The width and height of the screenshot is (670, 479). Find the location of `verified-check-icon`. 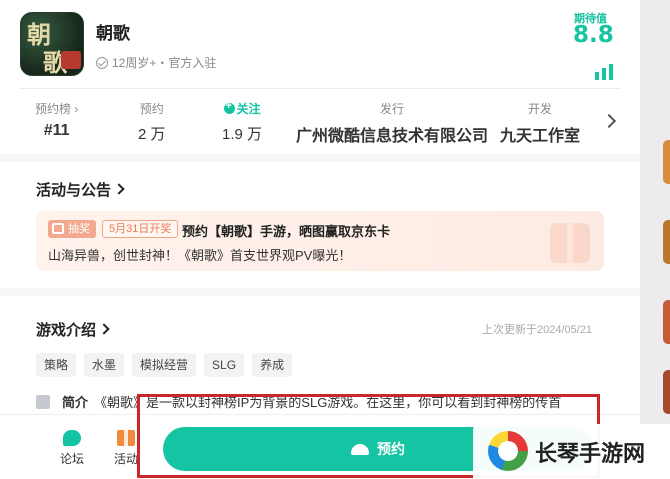

verified-check-icon is located at coordinates (102, 62).